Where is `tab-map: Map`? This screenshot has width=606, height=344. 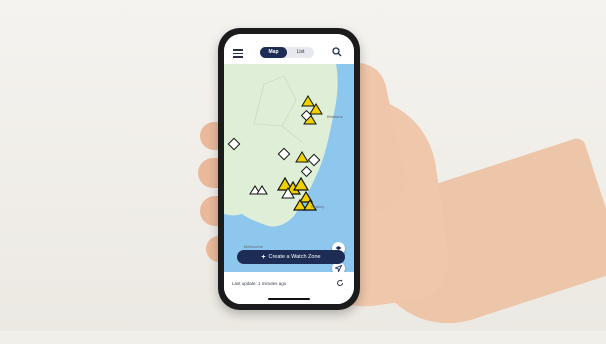 tab-map: Map is located at coordinates (273, 52).